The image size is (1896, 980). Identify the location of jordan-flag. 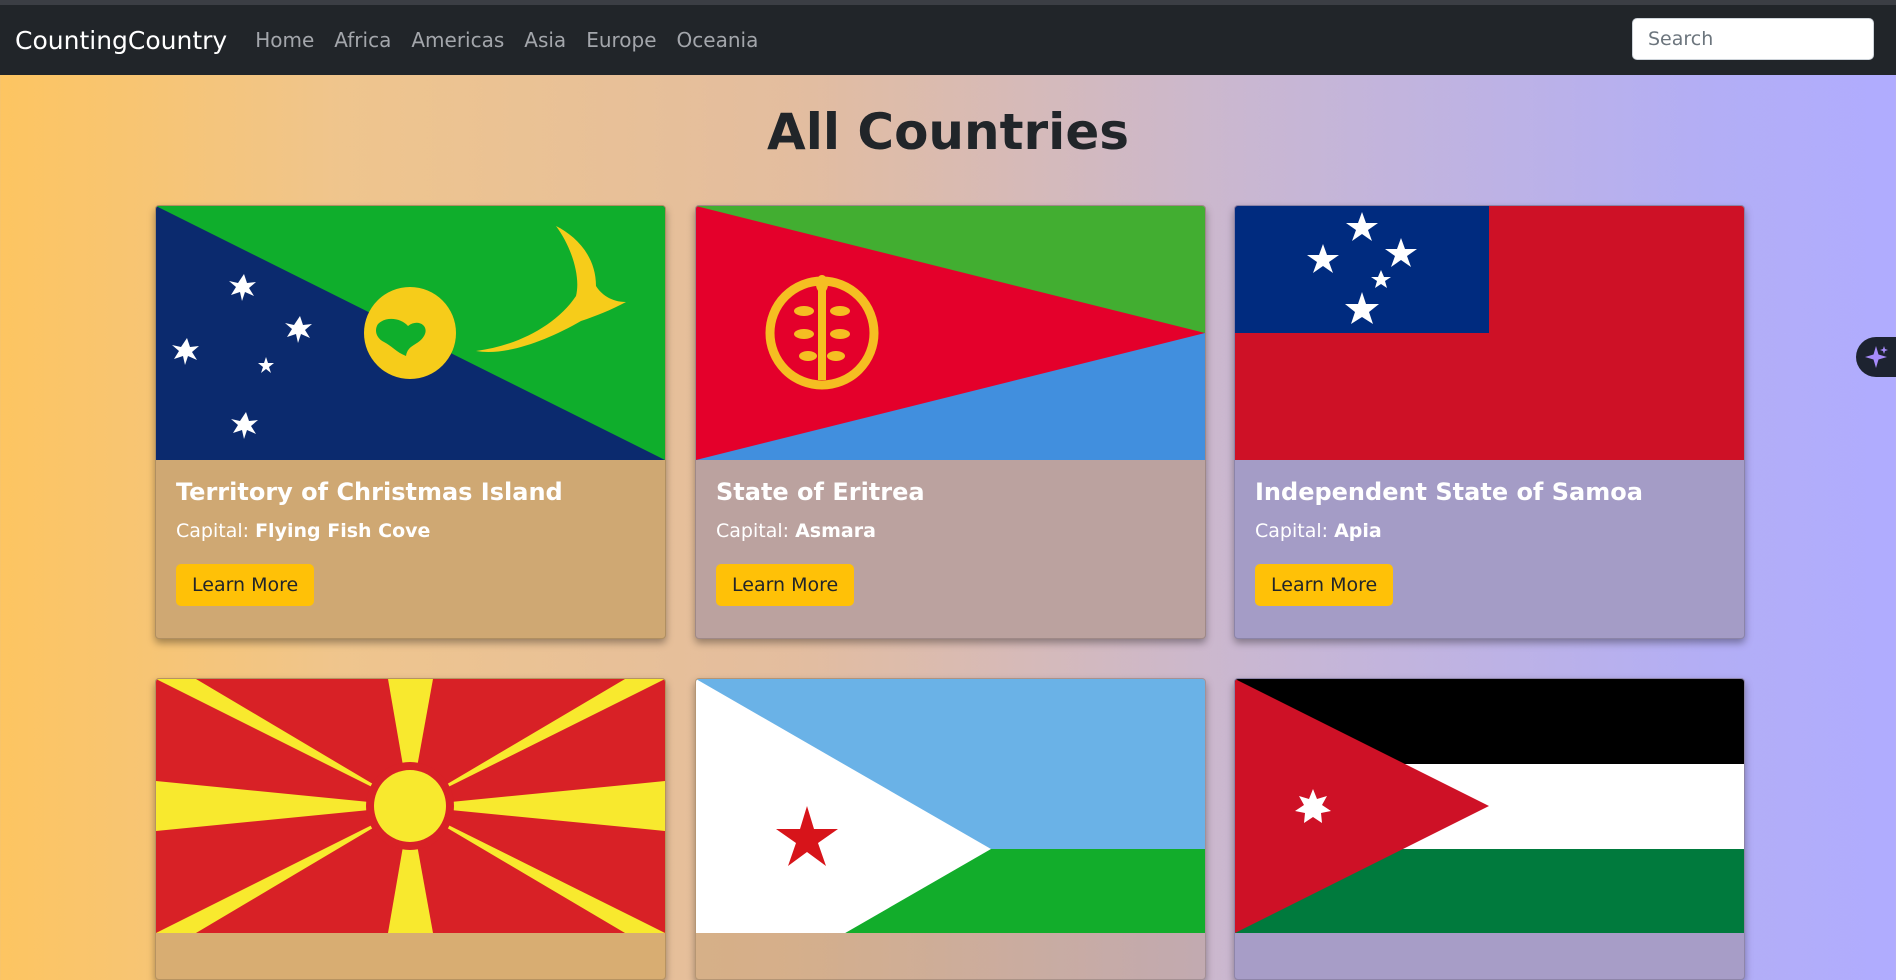
(1489, 806).